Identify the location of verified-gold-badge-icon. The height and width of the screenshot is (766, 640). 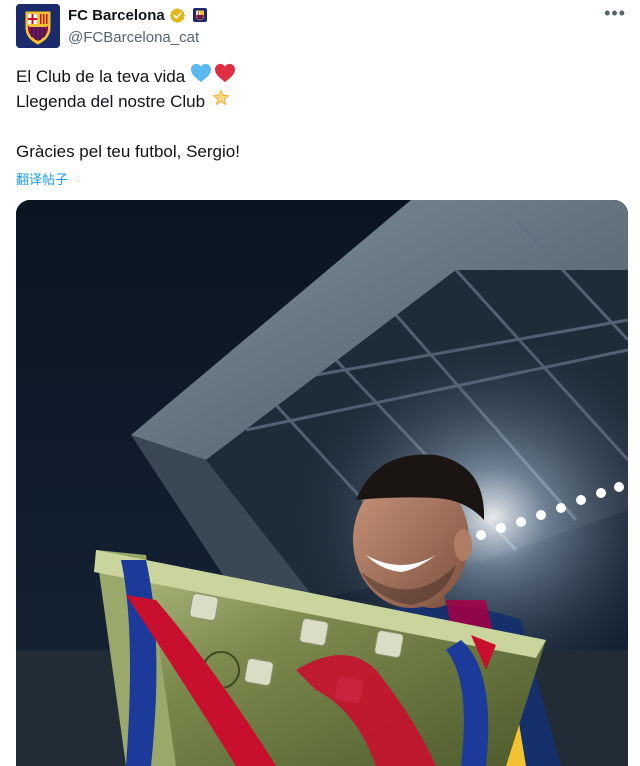
(177, 15).